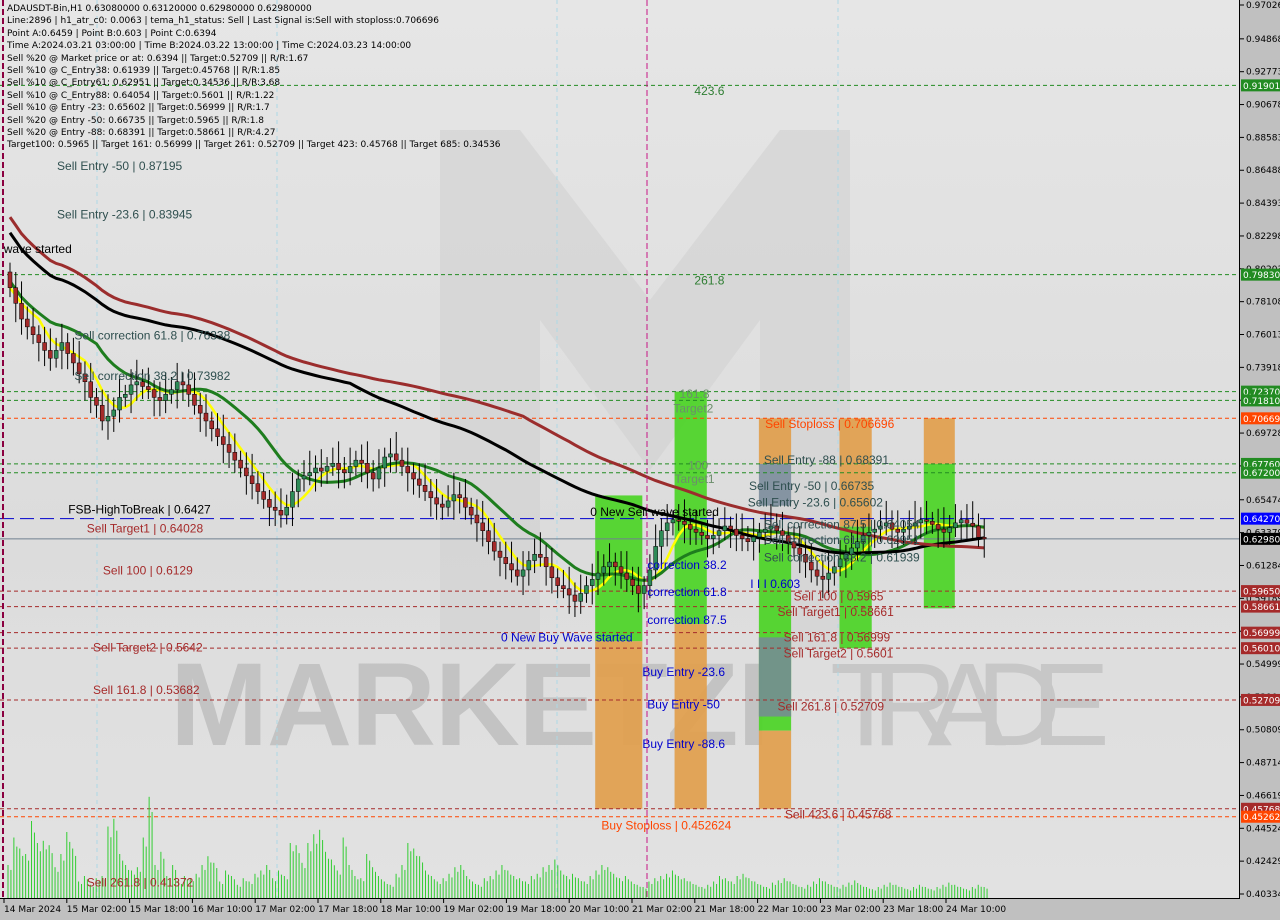 This screenshot has height=920, width=1280. Describe the element at coordinates (1263, 336) in the screenshot. I see `y-tick-label: 0.76013` at that location.